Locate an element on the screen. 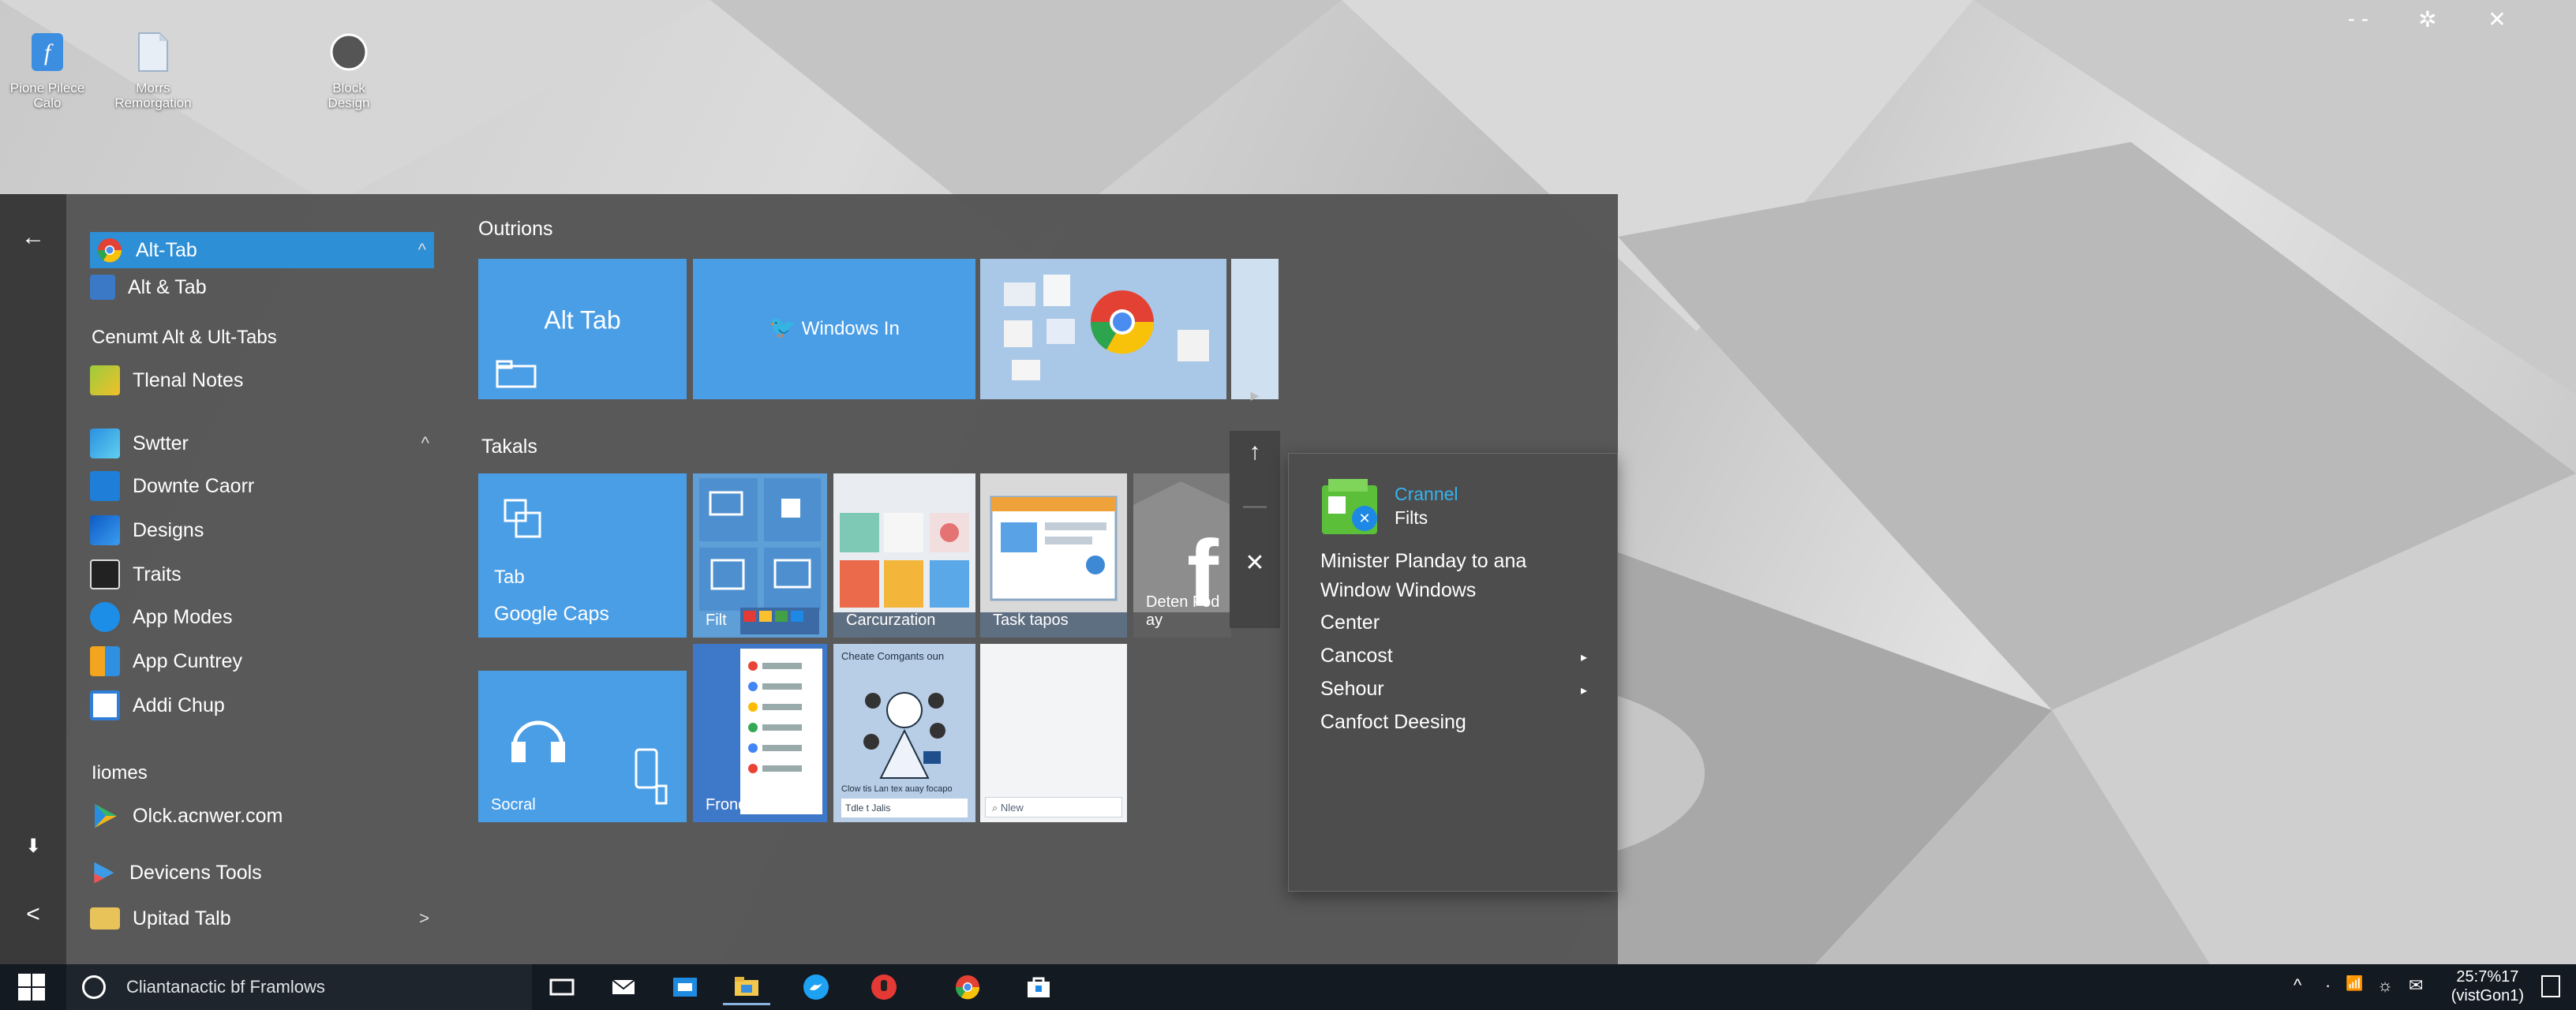 Image resolution: width=2576 pixels, height=1010 pixels. next-arrow-icon: ▸ is located at coordinates (1255, 395).